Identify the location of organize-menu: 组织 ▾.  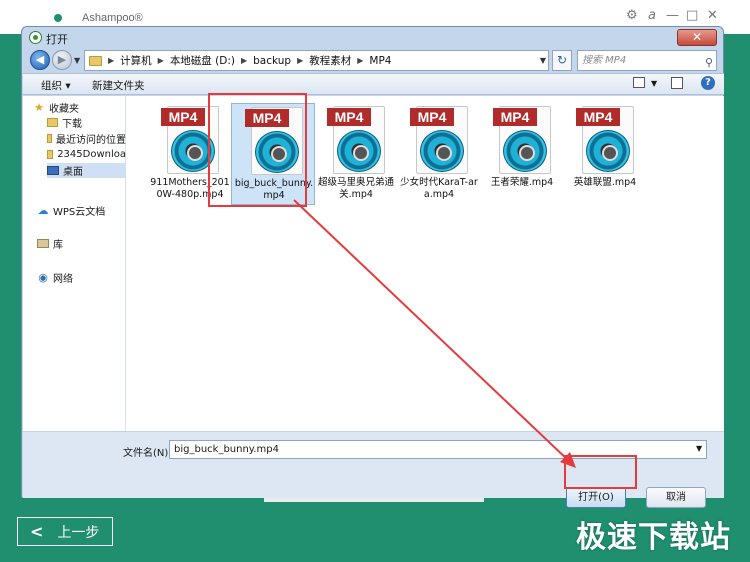
(56, 85).